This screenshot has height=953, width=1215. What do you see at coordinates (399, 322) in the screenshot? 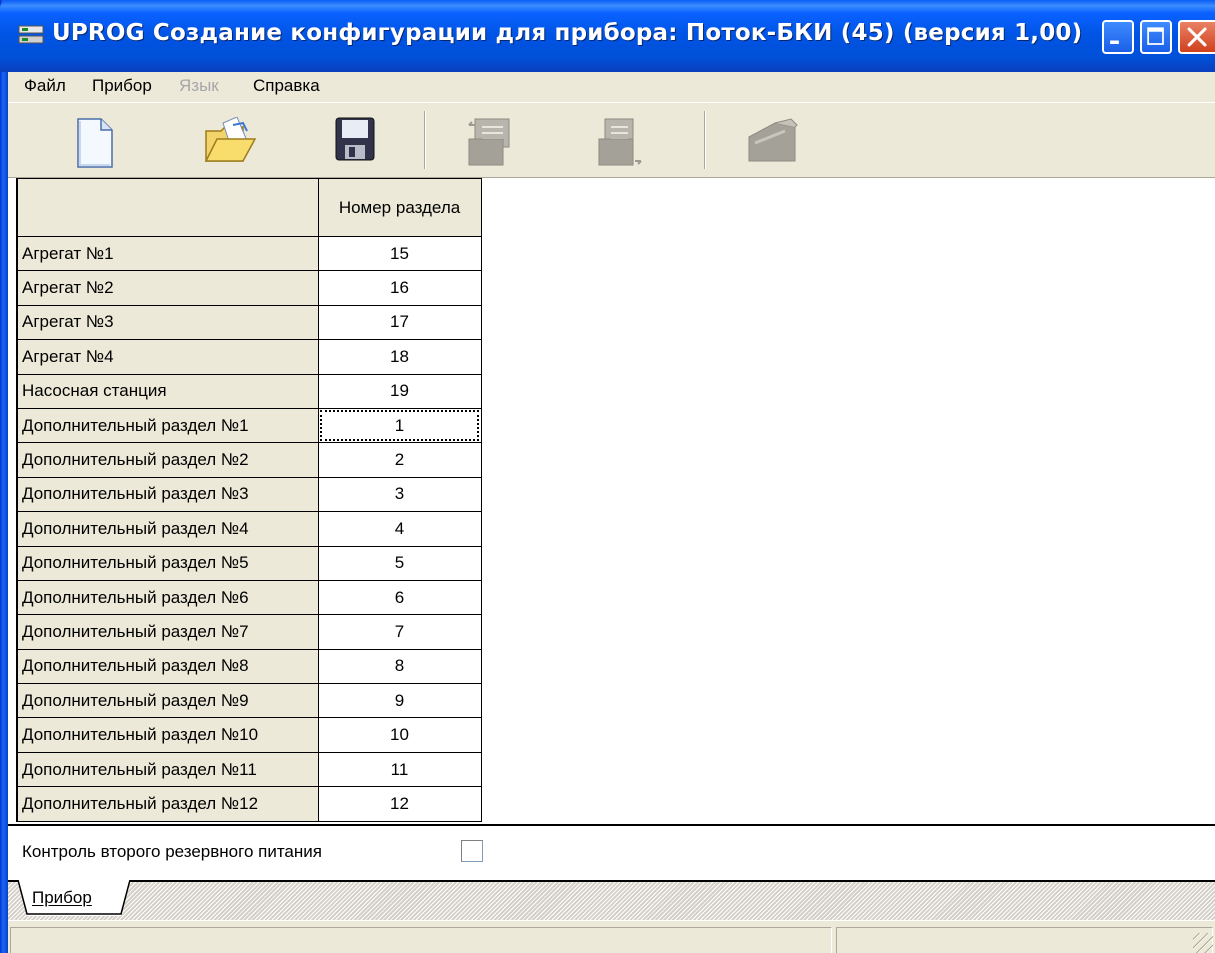
I see `partition-number-cell: 17` at bounding box center [399, 322].